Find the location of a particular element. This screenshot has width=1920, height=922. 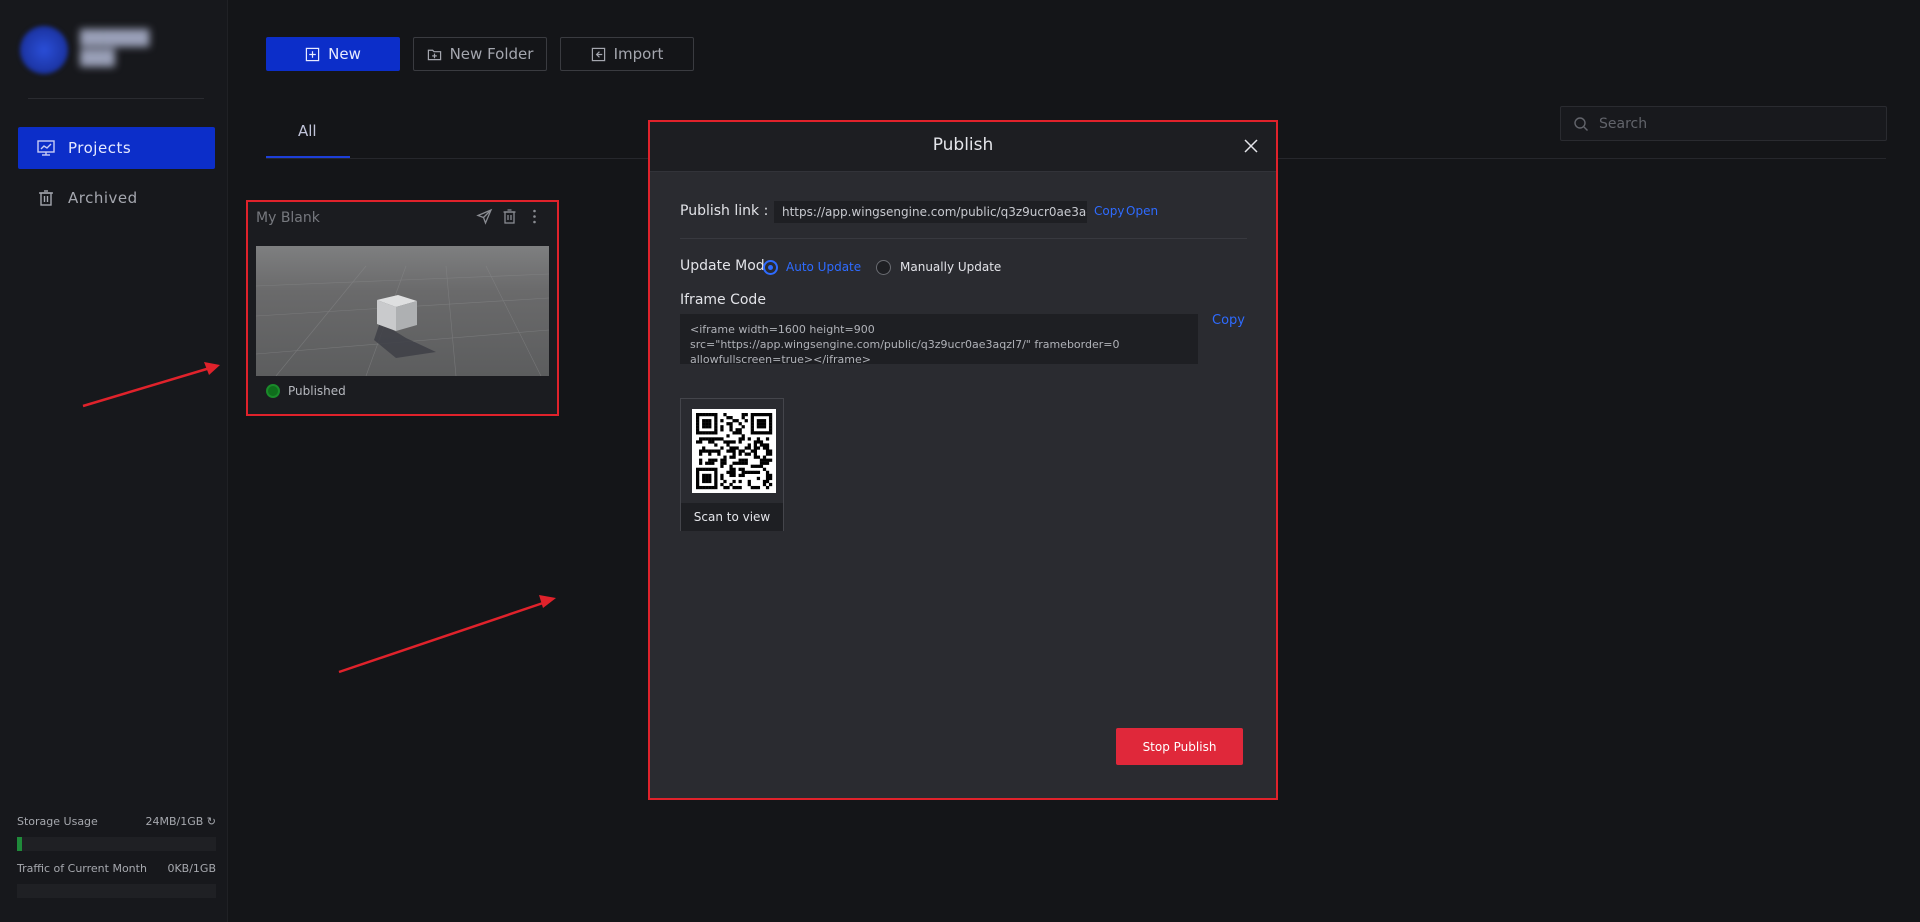

iframe-code-label: Iframe Code is located at coordinates (723, 300).